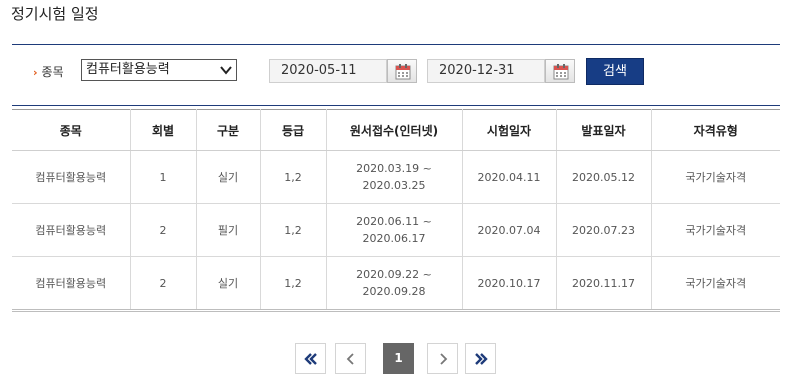 This screenshot has height=389, width=800. I want to click on application-end: 2020.06.17, so click(394, 238).